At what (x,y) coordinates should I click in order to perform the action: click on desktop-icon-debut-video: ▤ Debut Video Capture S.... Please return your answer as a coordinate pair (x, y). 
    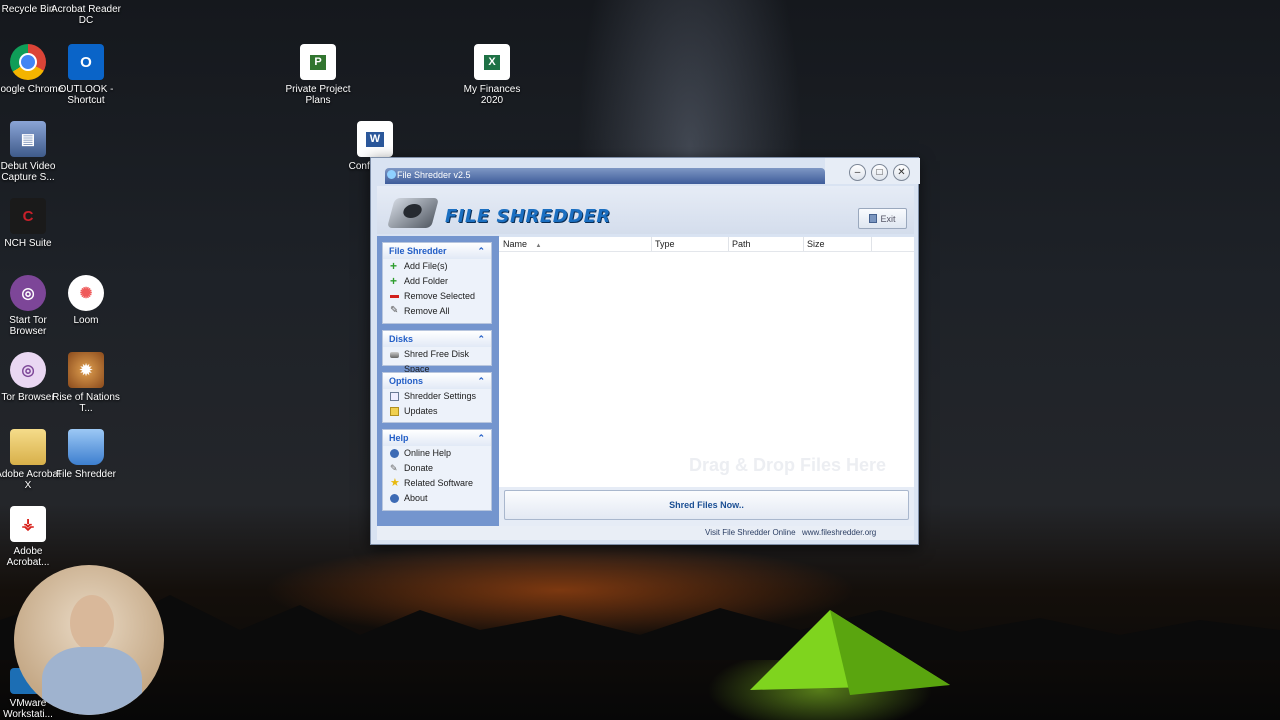
    Looking at the image, I should click on (32, 152).